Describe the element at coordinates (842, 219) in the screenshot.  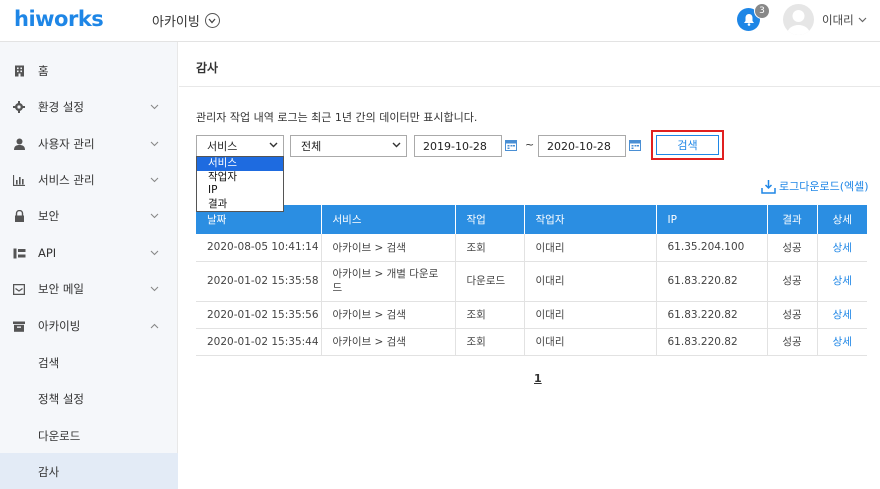
I see `column-header-detail: 상세` at that location.